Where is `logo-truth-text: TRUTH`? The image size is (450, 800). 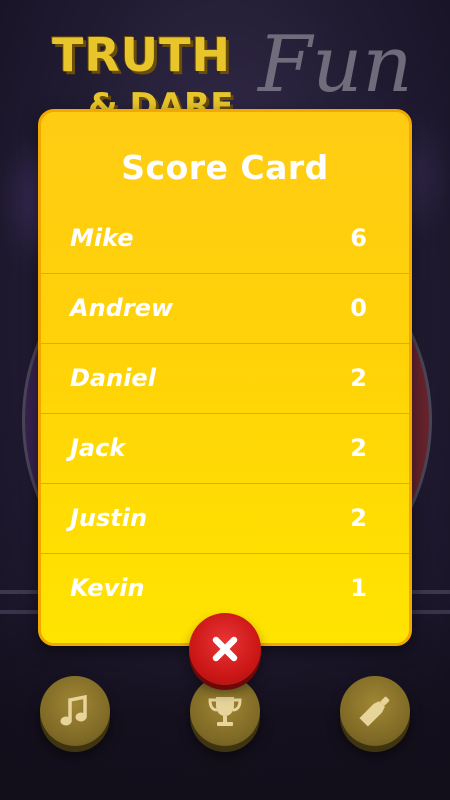 logo-truth-text: TRUTH is located at coordinates (142, 55).